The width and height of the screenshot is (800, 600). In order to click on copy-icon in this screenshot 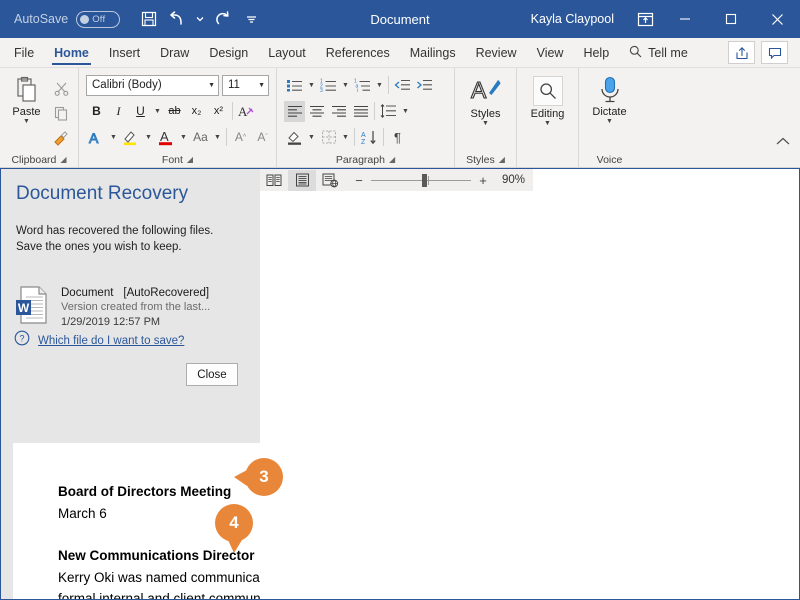, I will do `click(61, 113)`.